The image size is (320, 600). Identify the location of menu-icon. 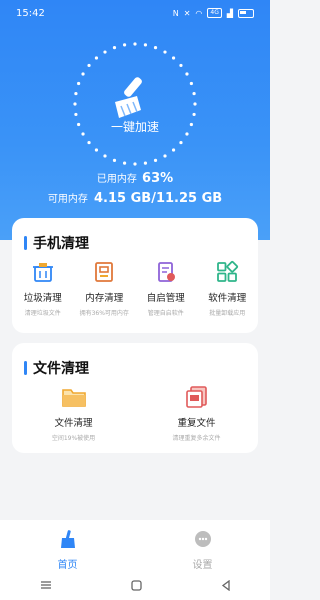
(46, 585).